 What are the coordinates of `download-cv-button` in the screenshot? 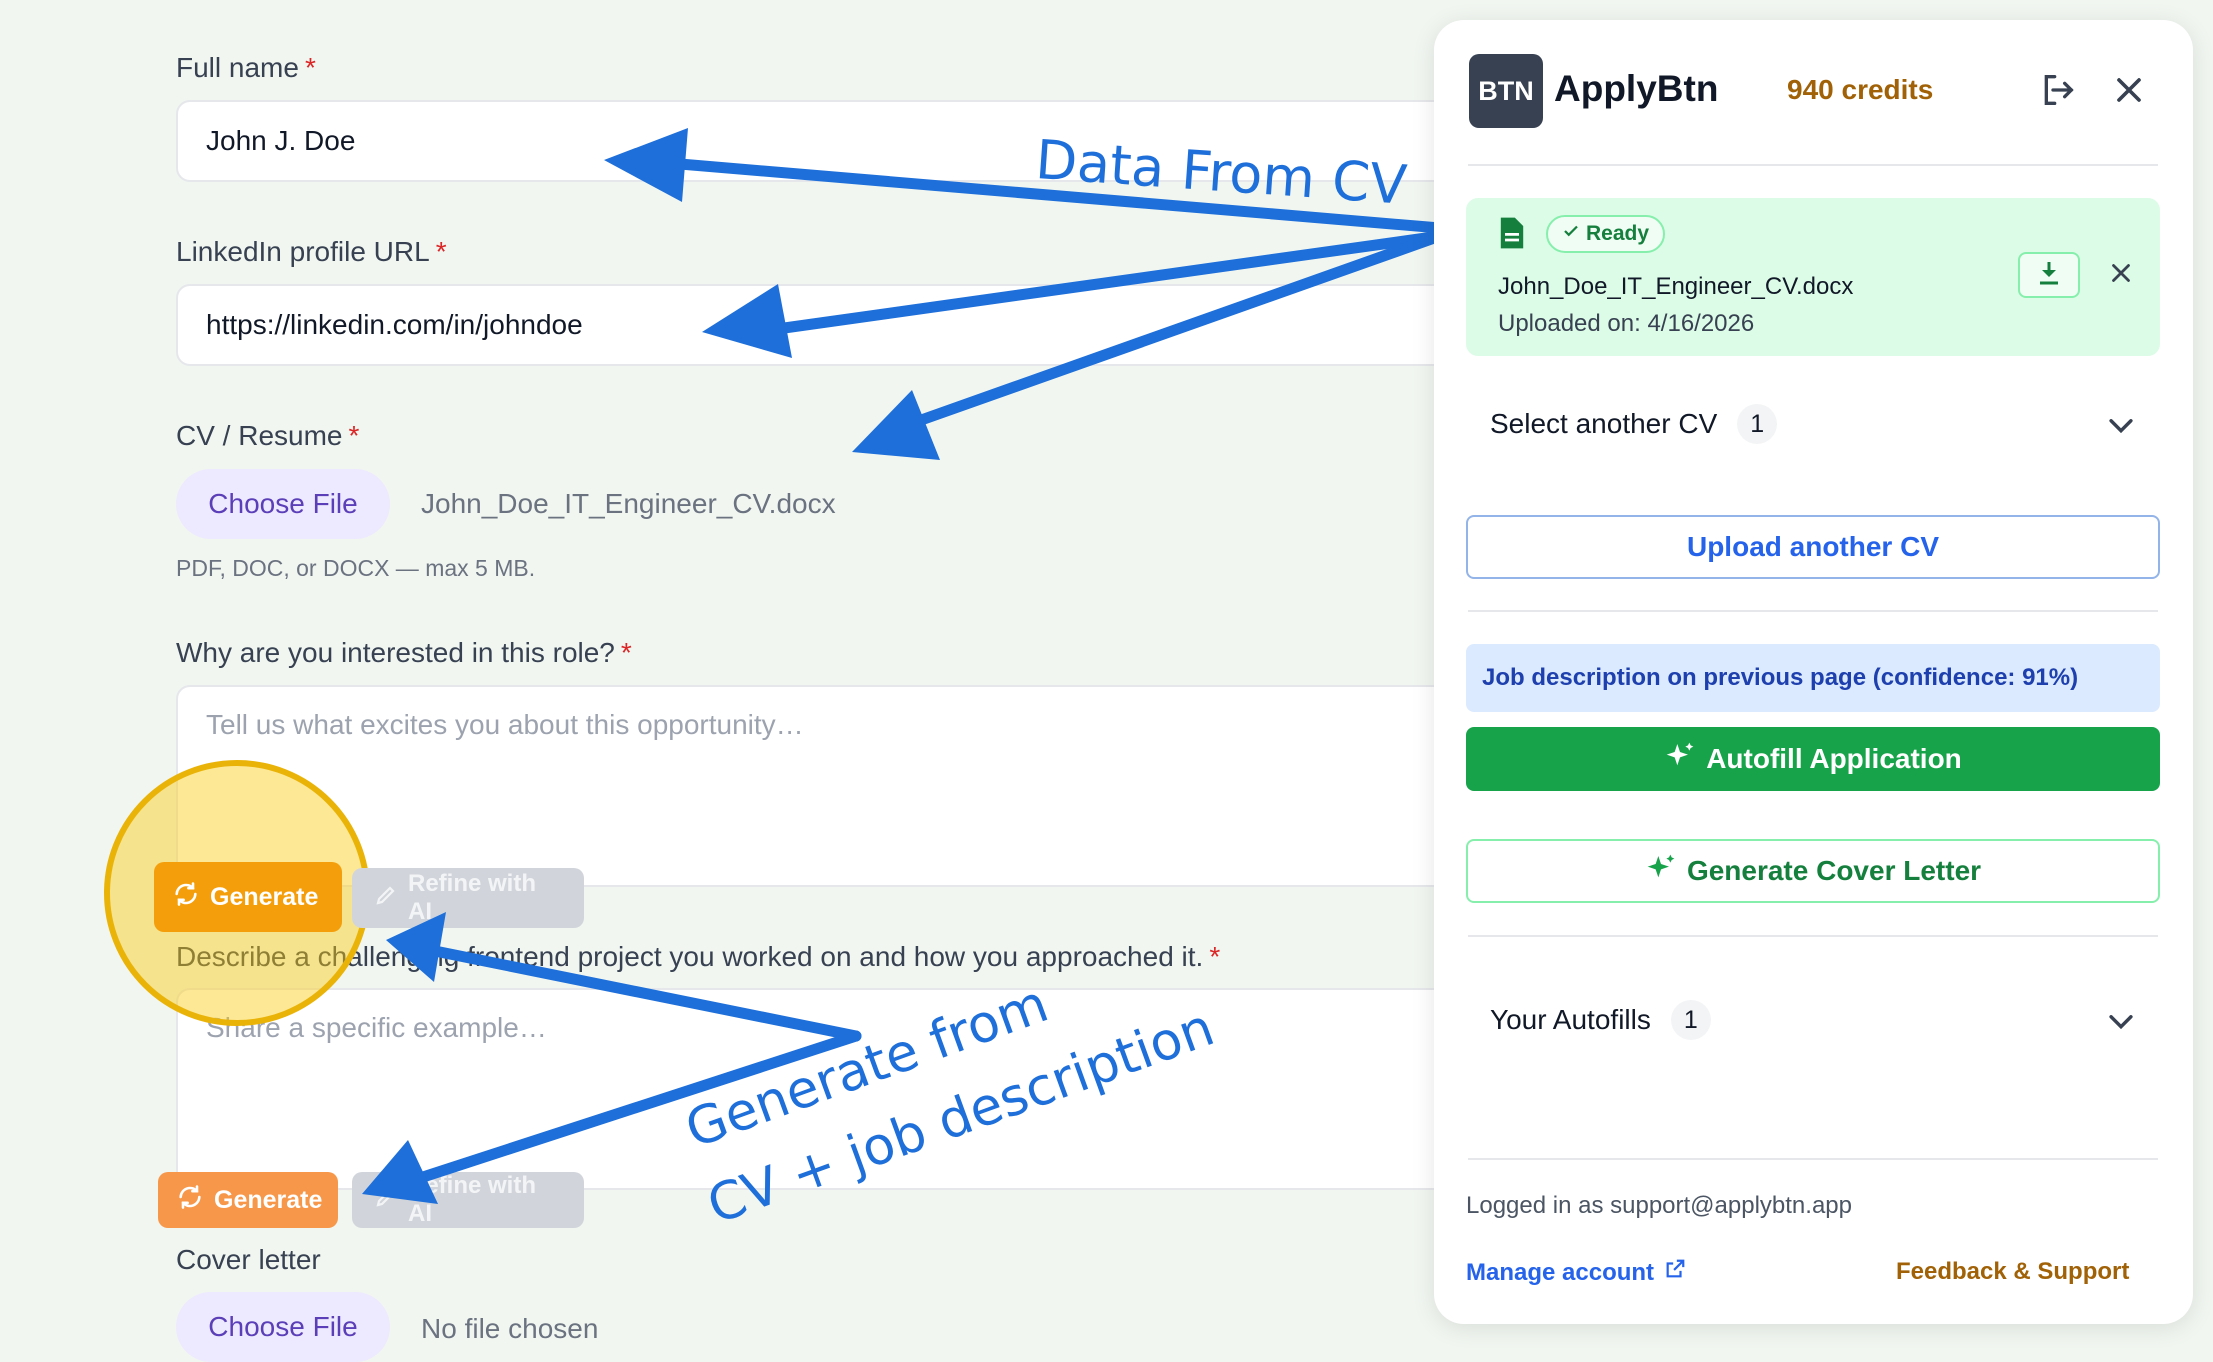 It's located at (2049, 275).